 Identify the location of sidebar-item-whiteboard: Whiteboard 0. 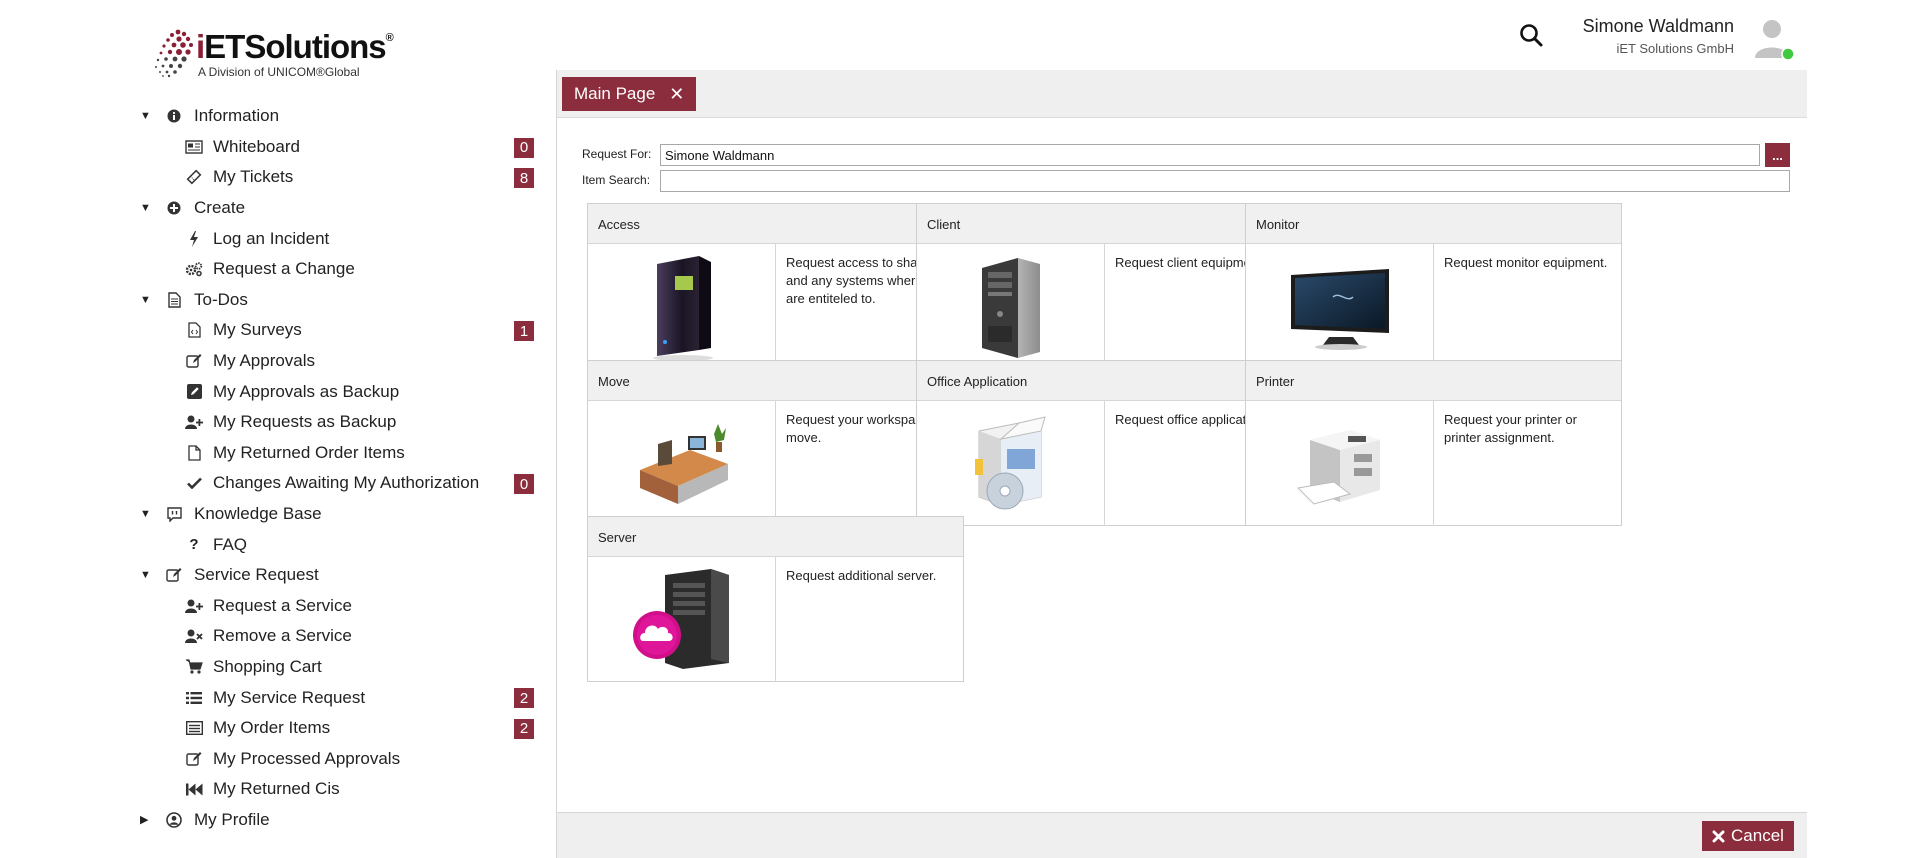
(340, 147).